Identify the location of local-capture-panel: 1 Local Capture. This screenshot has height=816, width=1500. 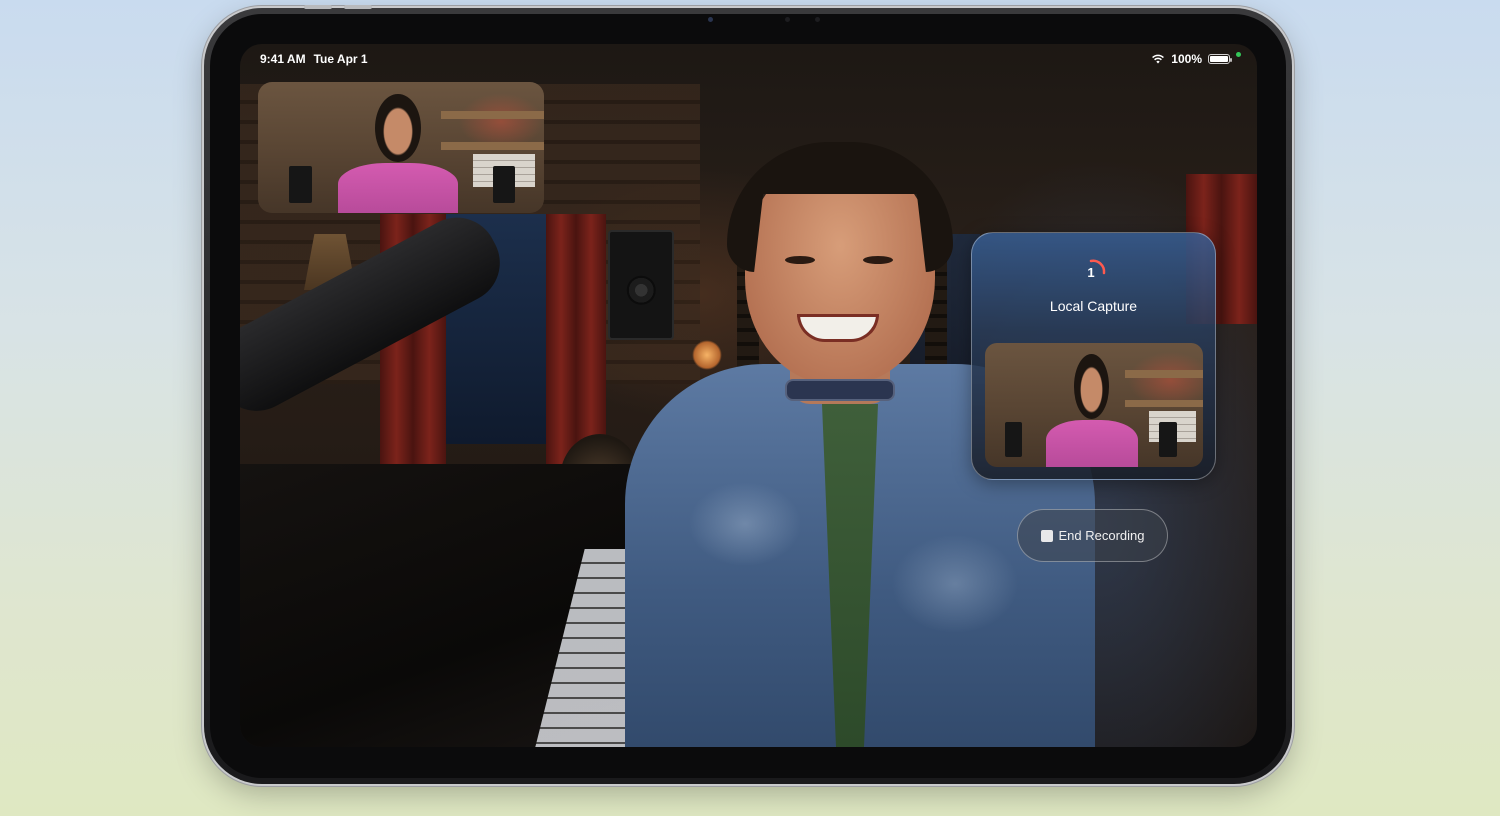
(1093, 356).